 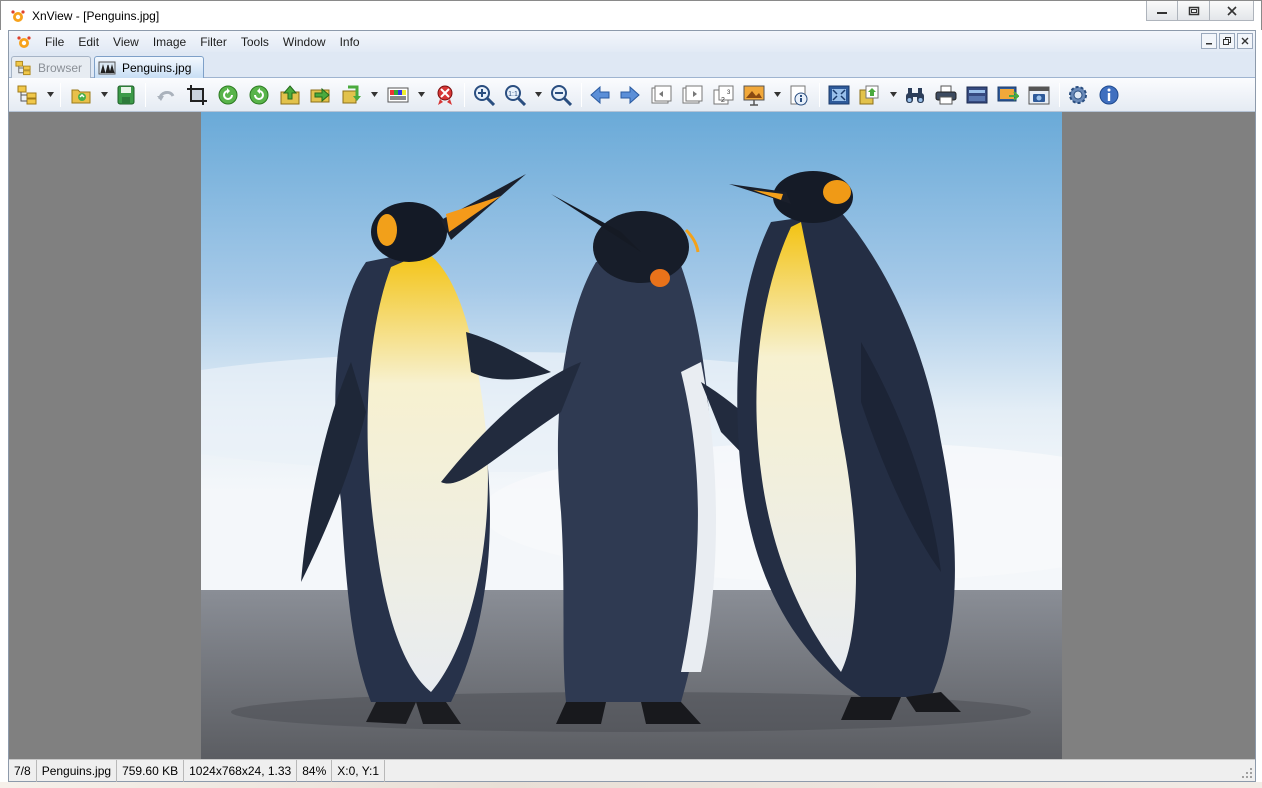 I want to click on adjust-colors-button, so click(x=398, y=95).